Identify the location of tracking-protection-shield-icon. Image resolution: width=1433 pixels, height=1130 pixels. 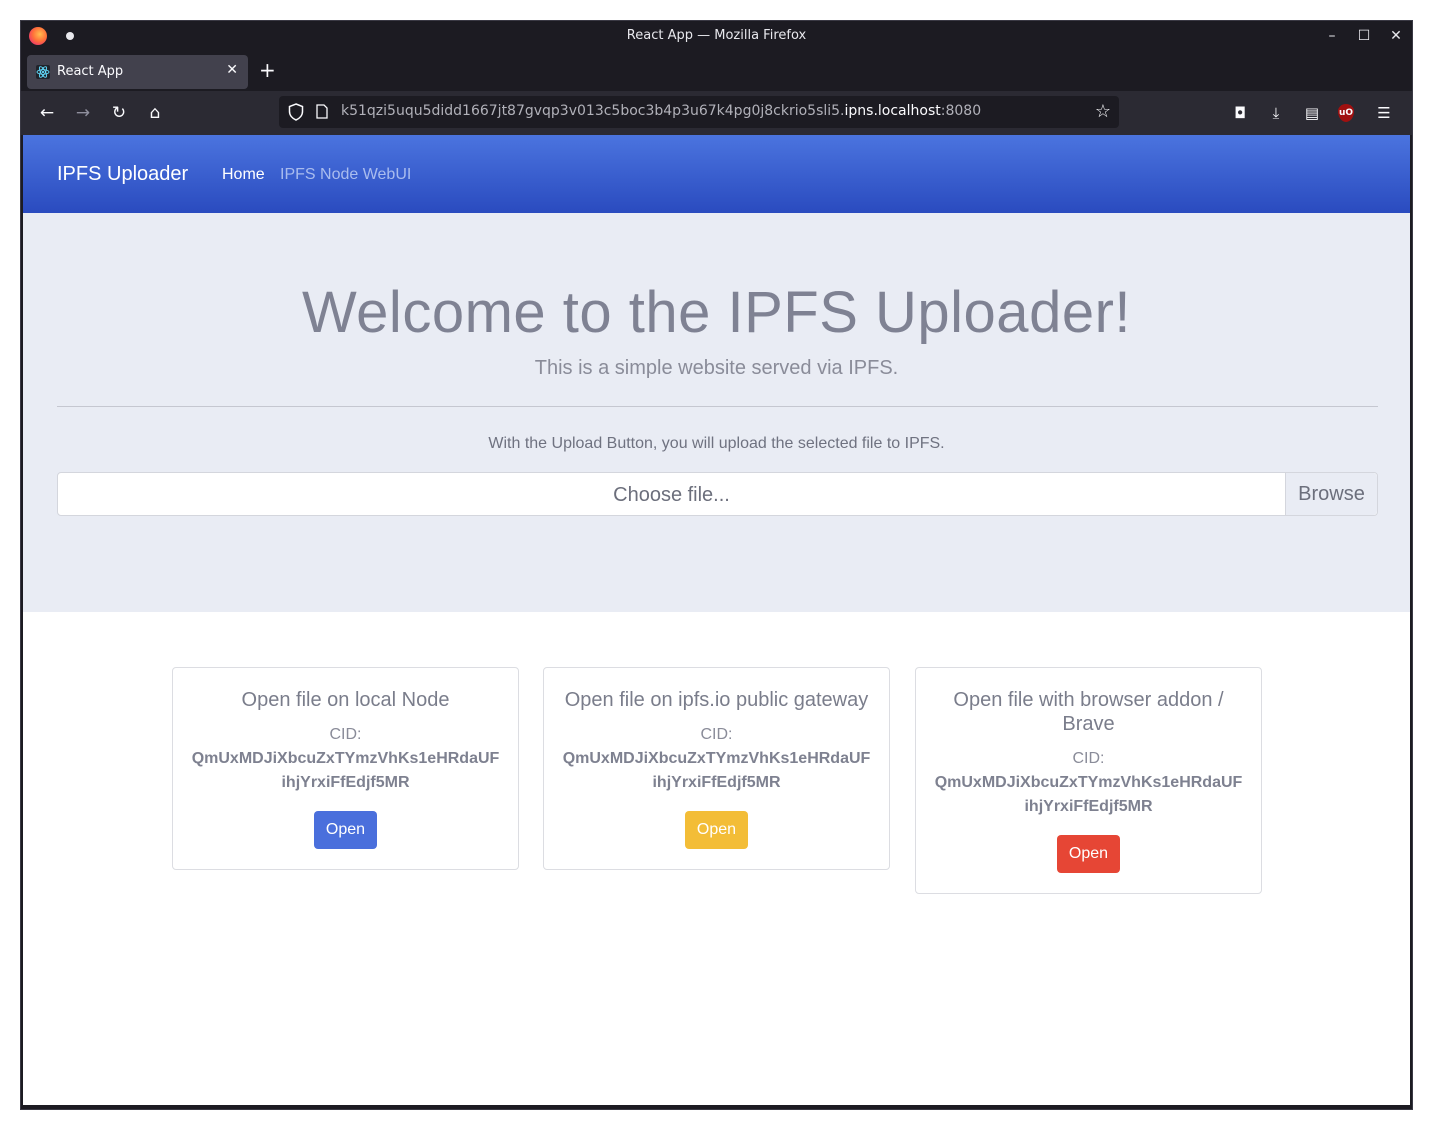
(296, 112).